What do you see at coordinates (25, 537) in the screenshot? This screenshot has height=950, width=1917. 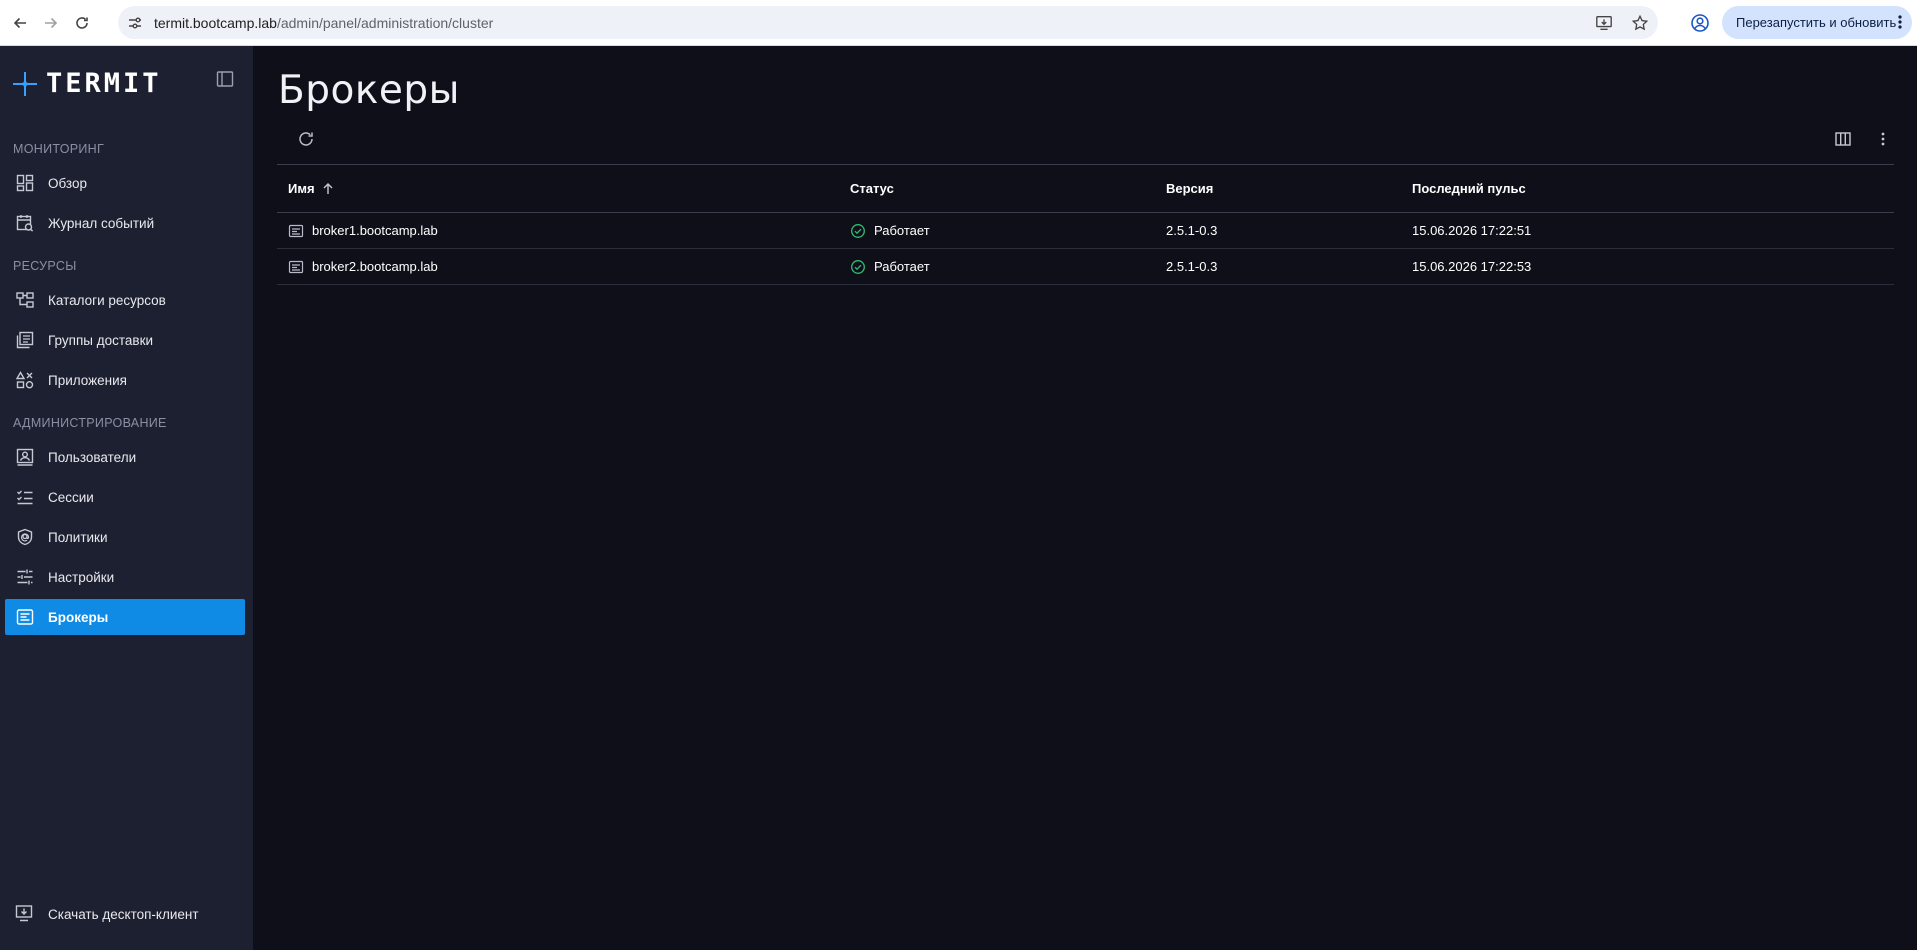 I see `policies-icon` at bounding box center [25, 537].